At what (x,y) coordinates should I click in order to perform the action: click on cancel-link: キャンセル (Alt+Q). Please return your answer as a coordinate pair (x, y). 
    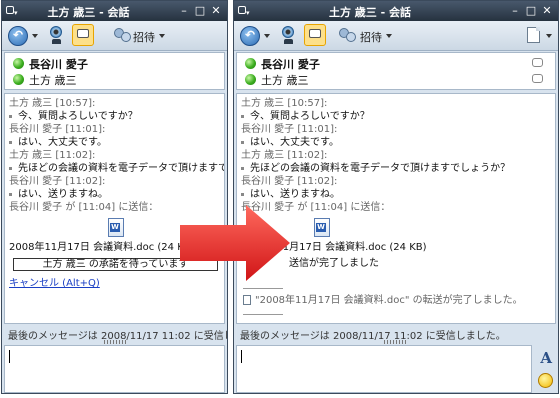
    Looking at the image, I should click on (54, 281).